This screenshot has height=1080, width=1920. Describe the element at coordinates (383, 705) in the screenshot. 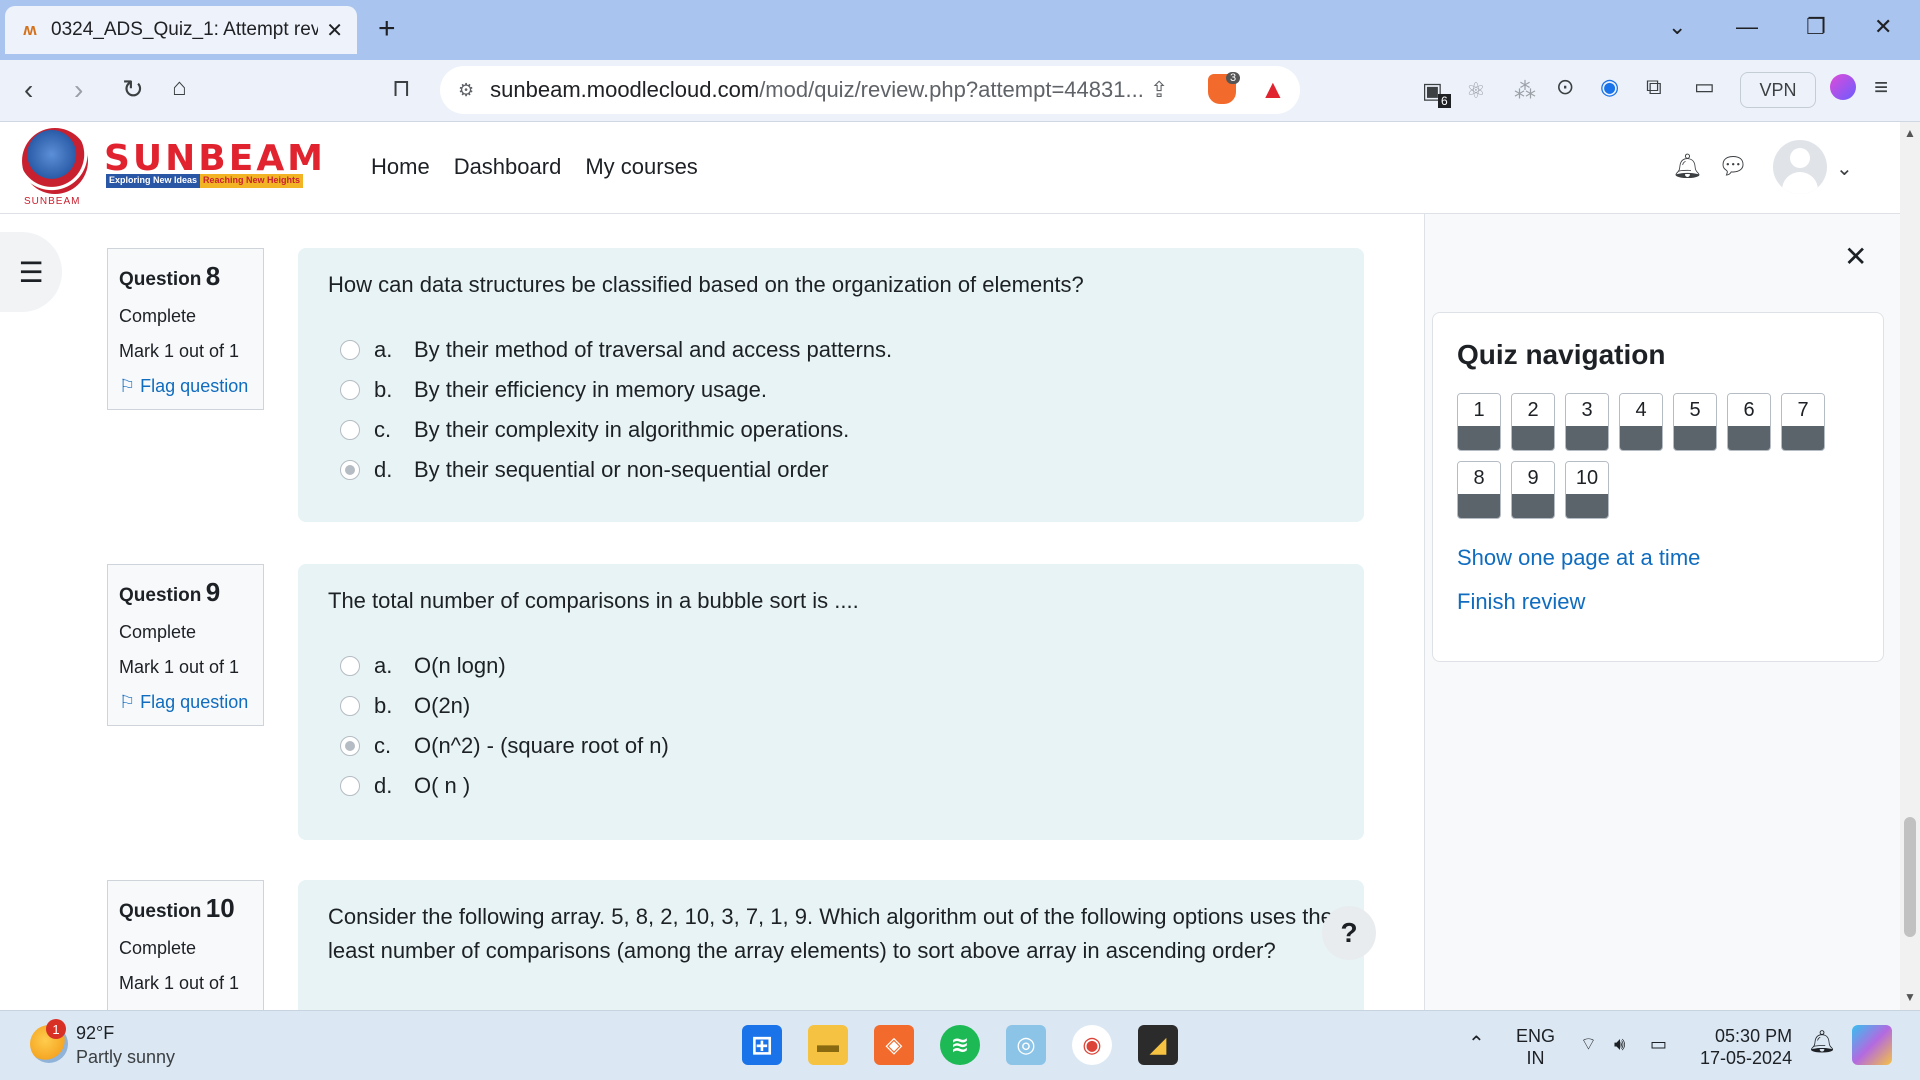

I see `option-letter: b.` at that location.